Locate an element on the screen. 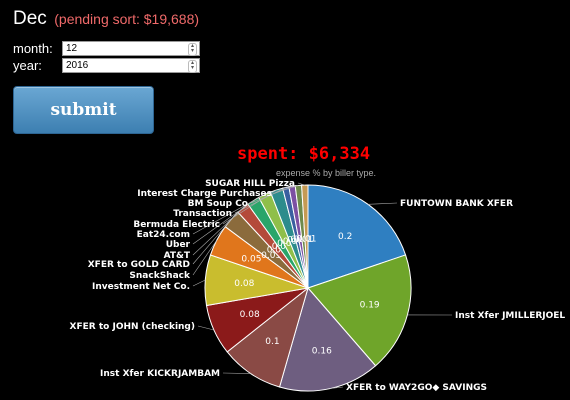 The image size is (570, 400). slice-value-label: 0.16 is located at coordinates (322, 351).